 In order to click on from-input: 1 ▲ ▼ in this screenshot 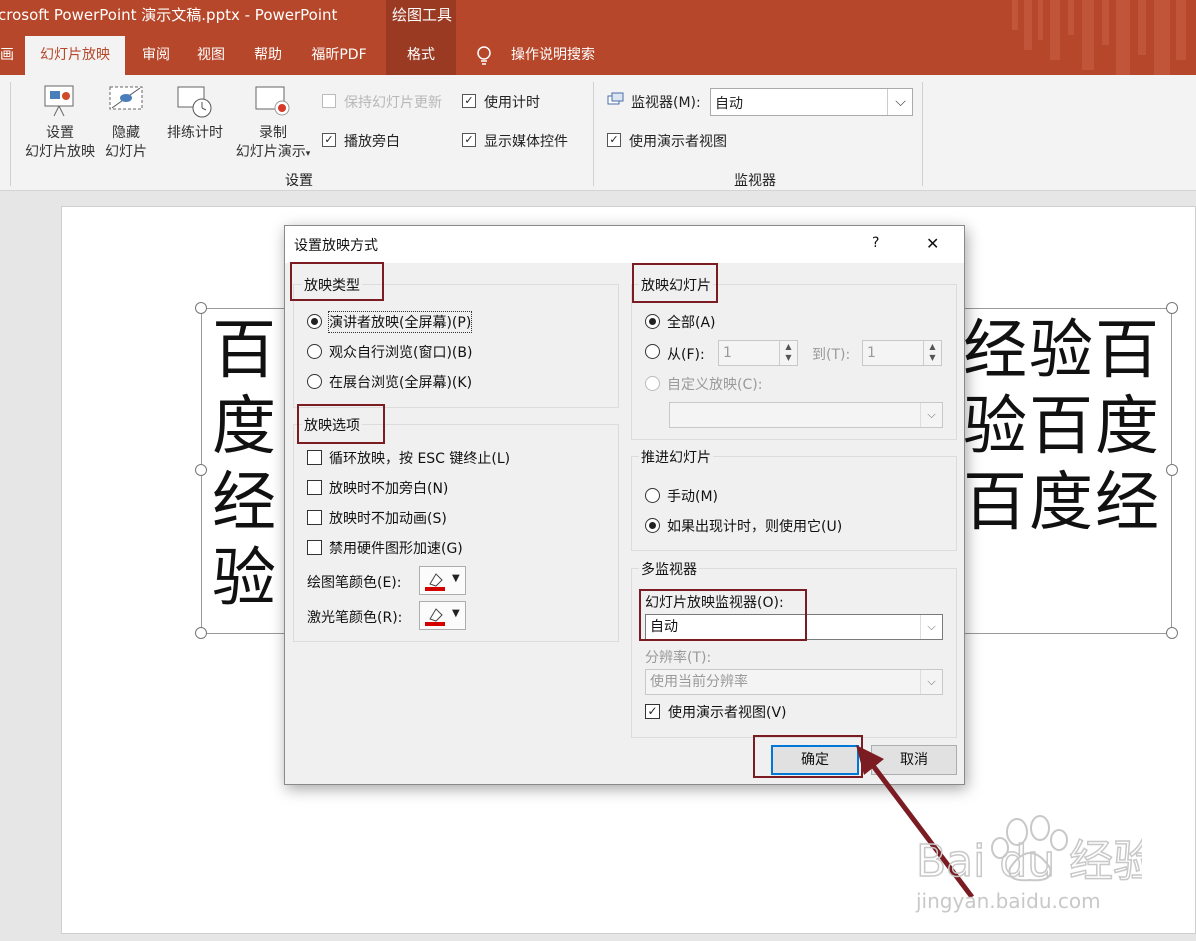, I will do `click(758, 353)`.